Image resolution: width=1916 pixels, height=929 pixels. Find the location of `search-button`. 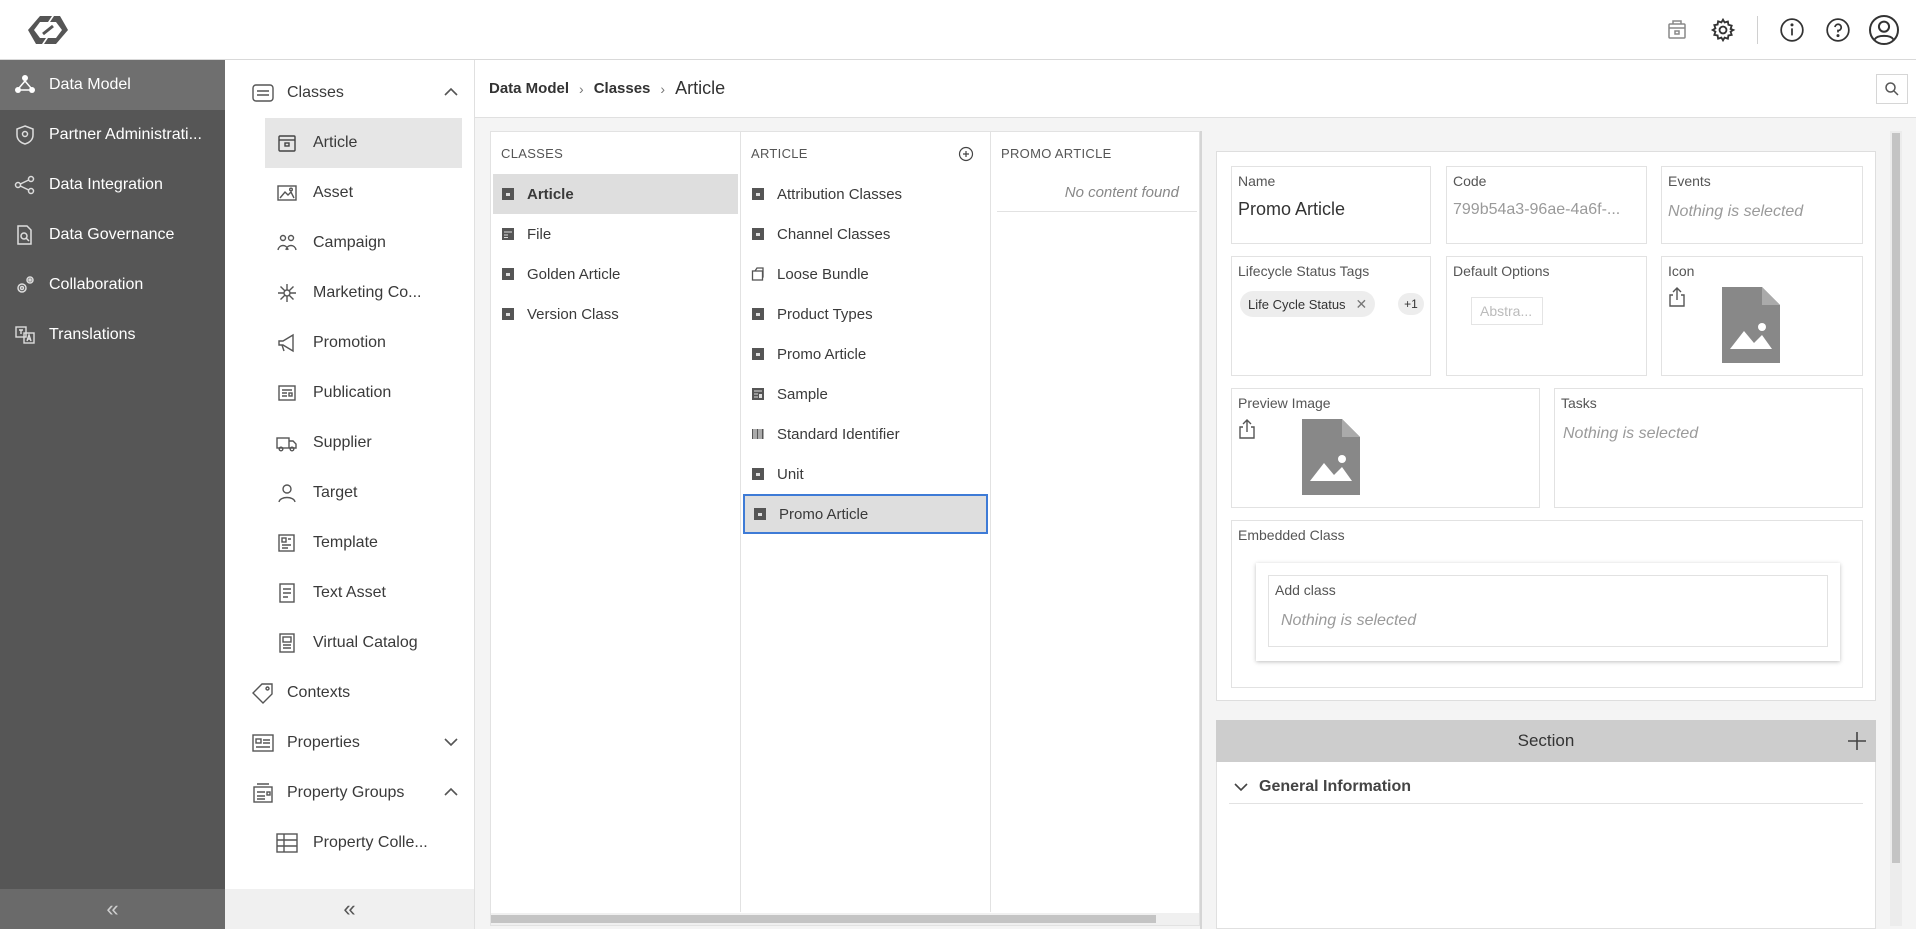

search-button is located at coordinates (1892, 89).